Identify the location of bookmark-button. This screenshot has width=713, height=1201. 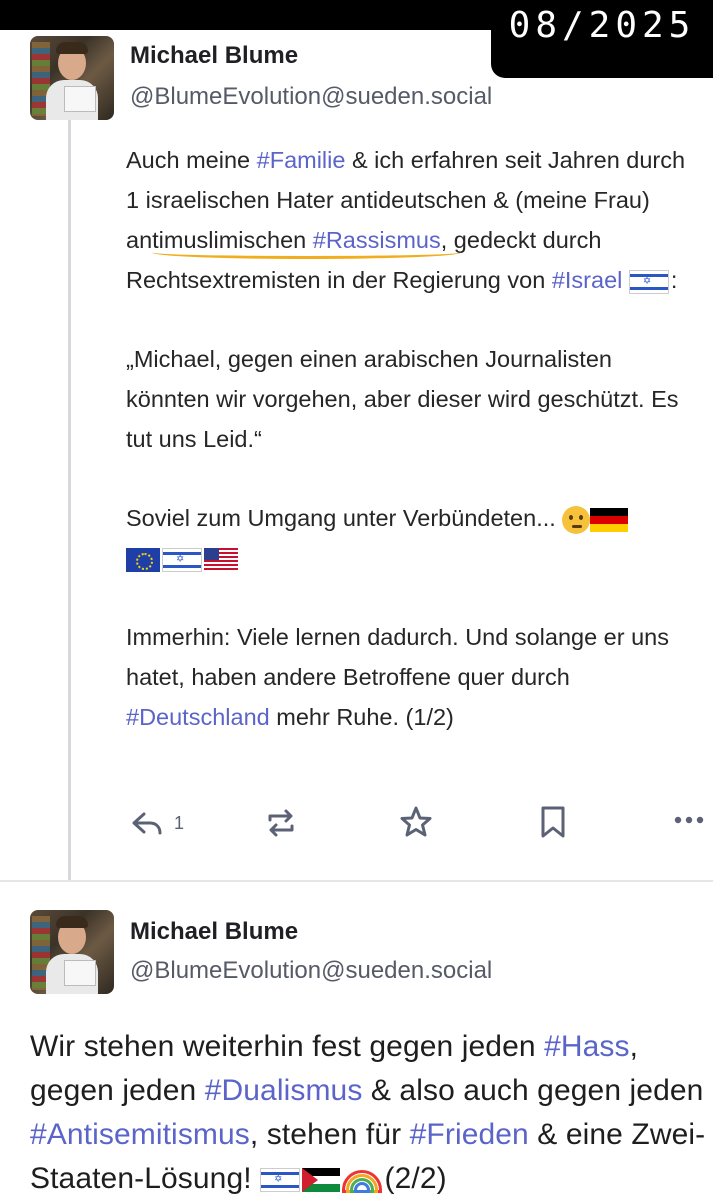
(553, 822).